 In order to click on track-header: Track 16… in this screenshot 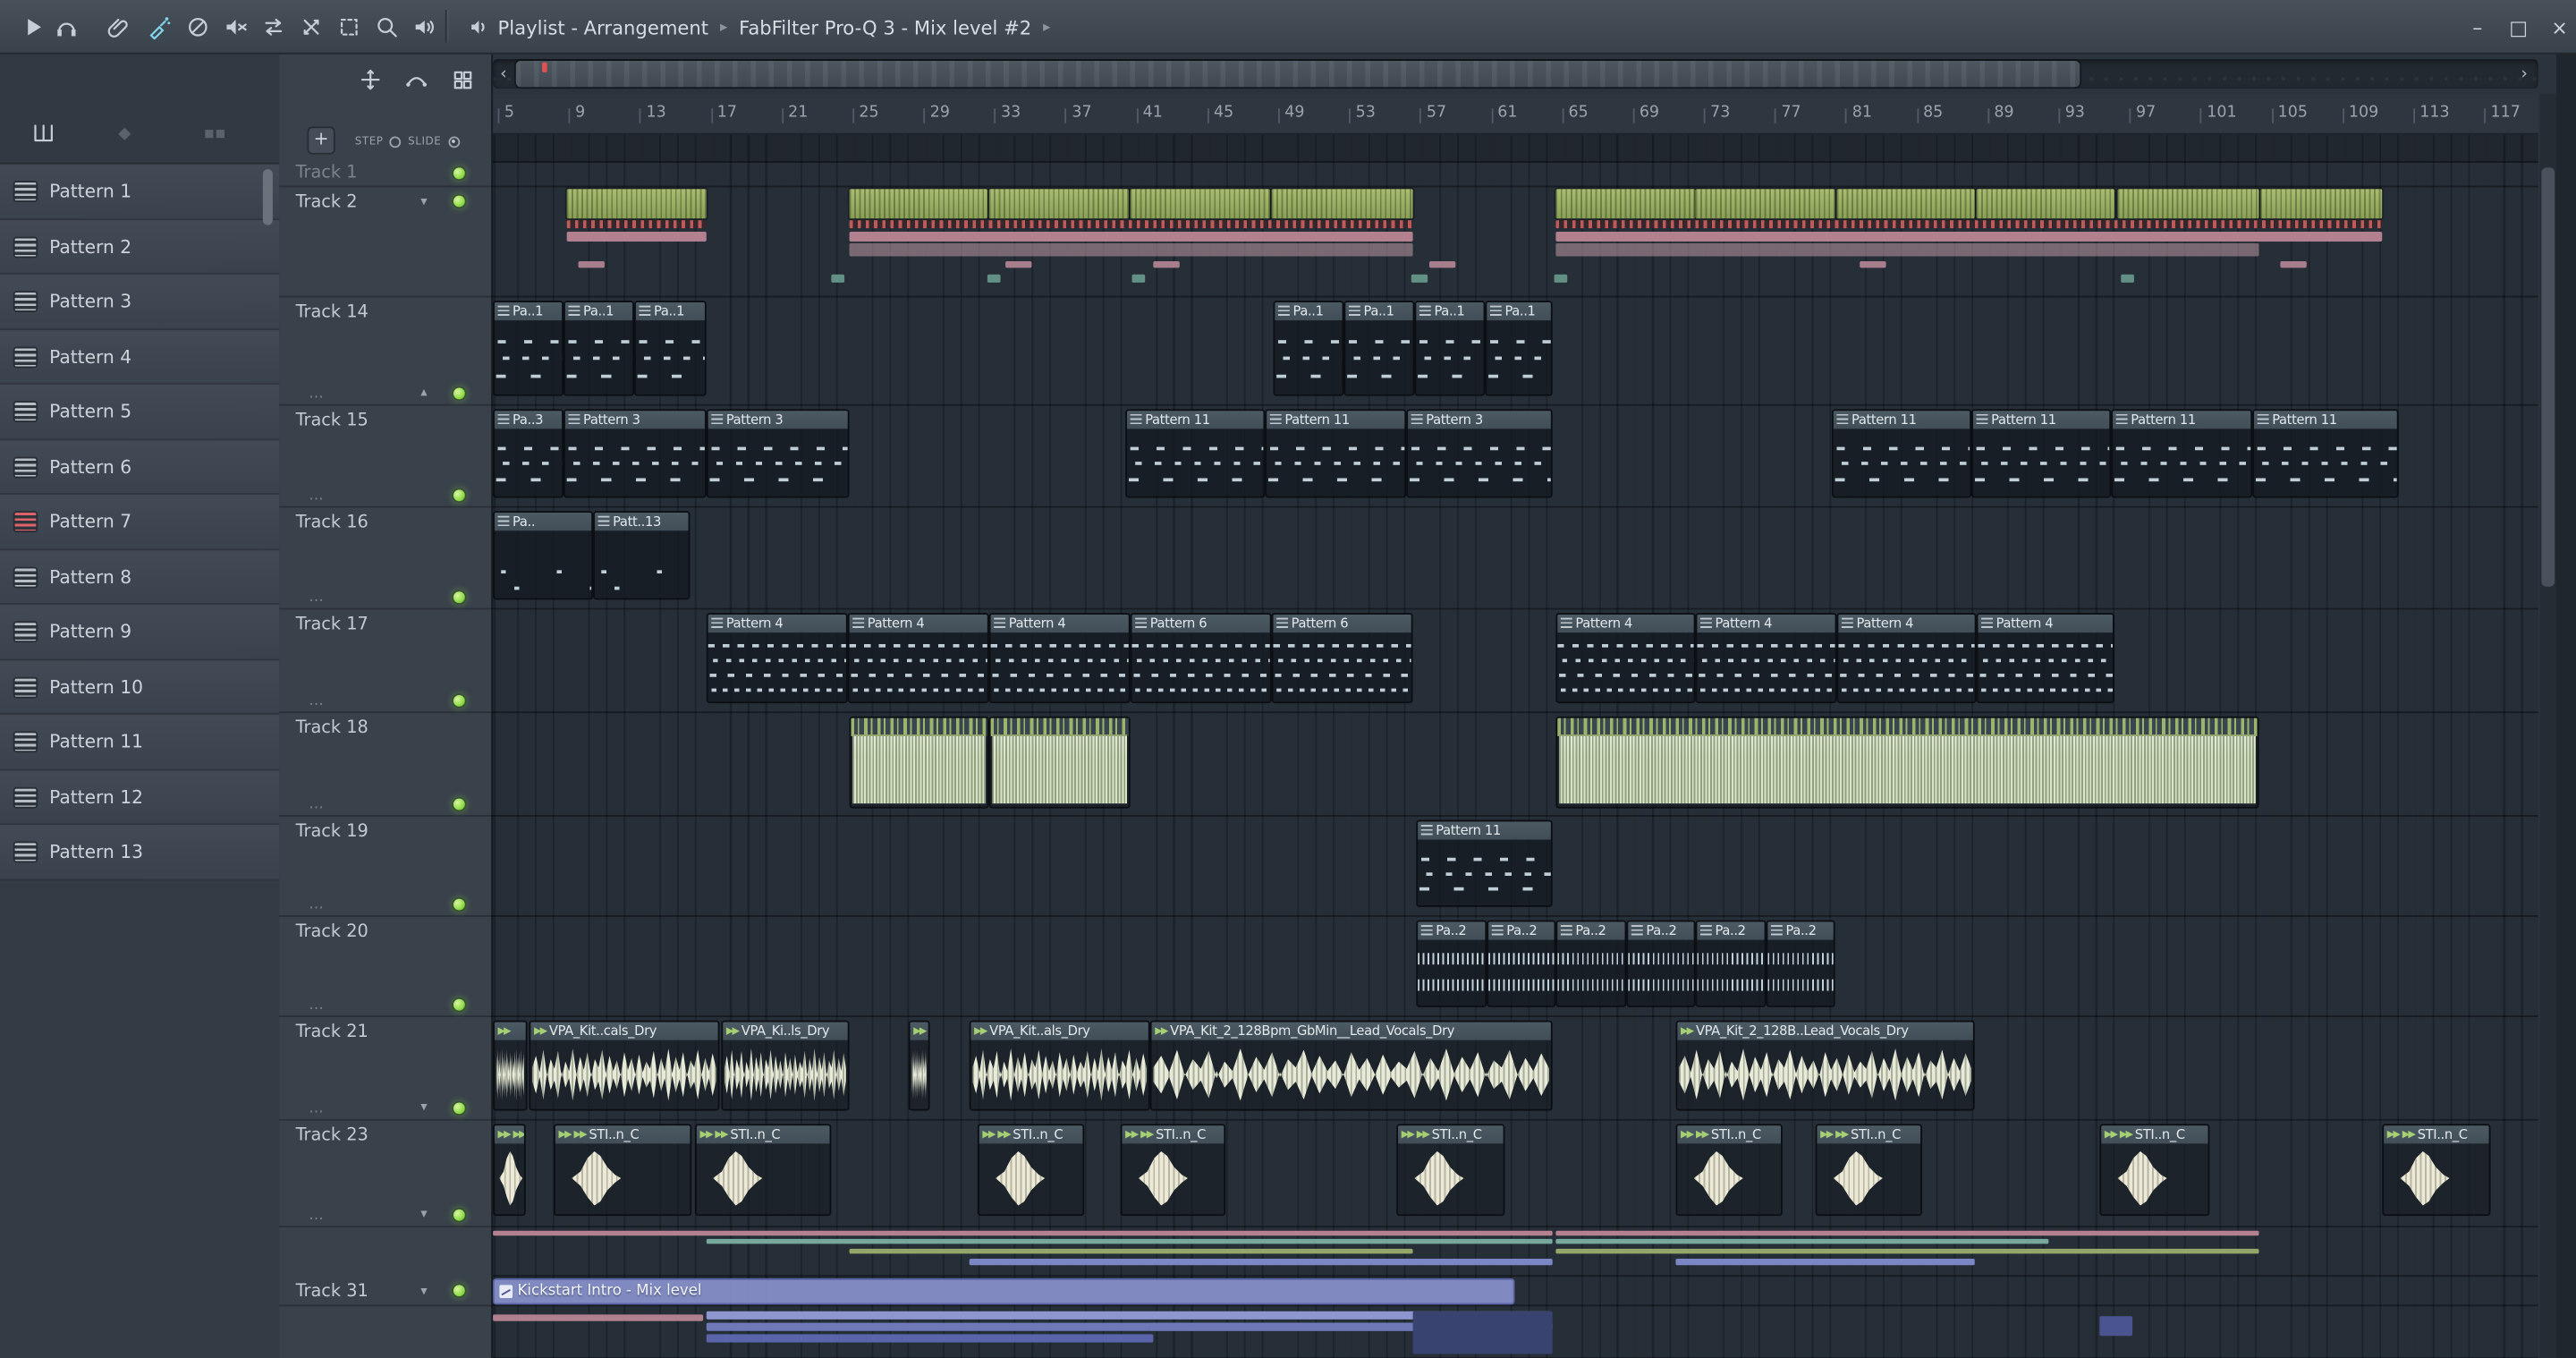, I will do `click(386, 559)`.